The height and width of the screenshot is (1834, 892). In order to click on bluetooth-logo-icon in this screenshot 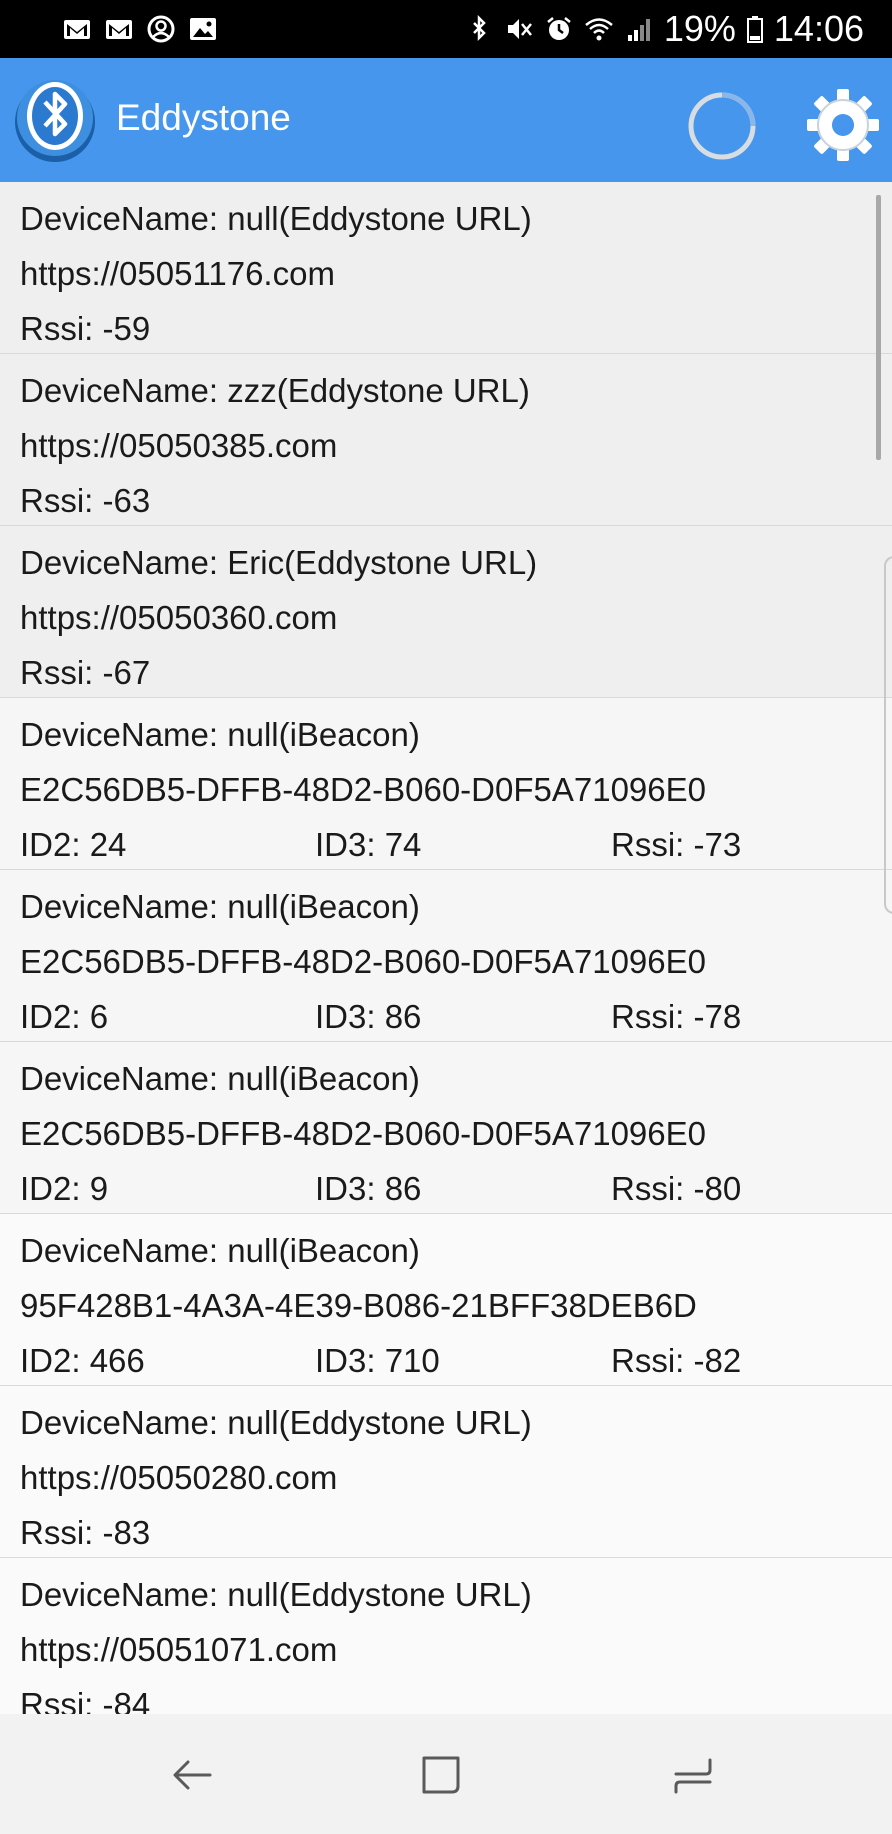, I will do `click(55, 121)`.